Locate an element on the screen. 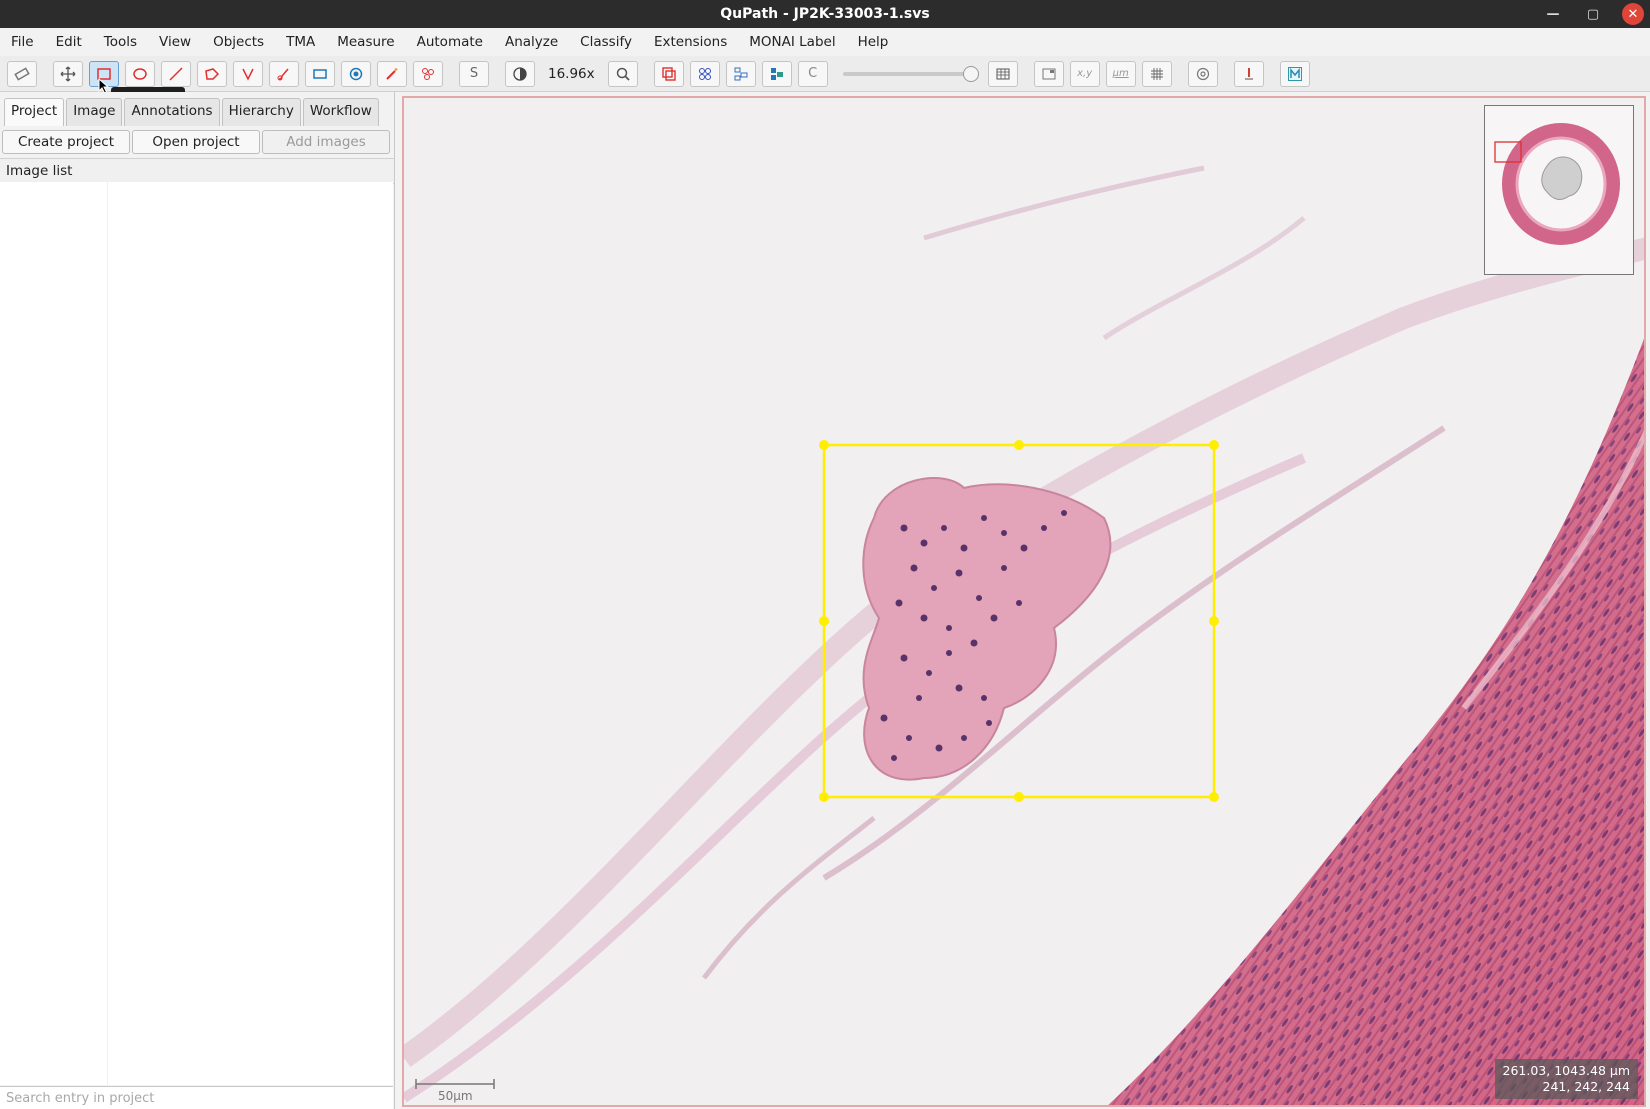  tab-annotations: Annotations is located at coordinates (172, 112).